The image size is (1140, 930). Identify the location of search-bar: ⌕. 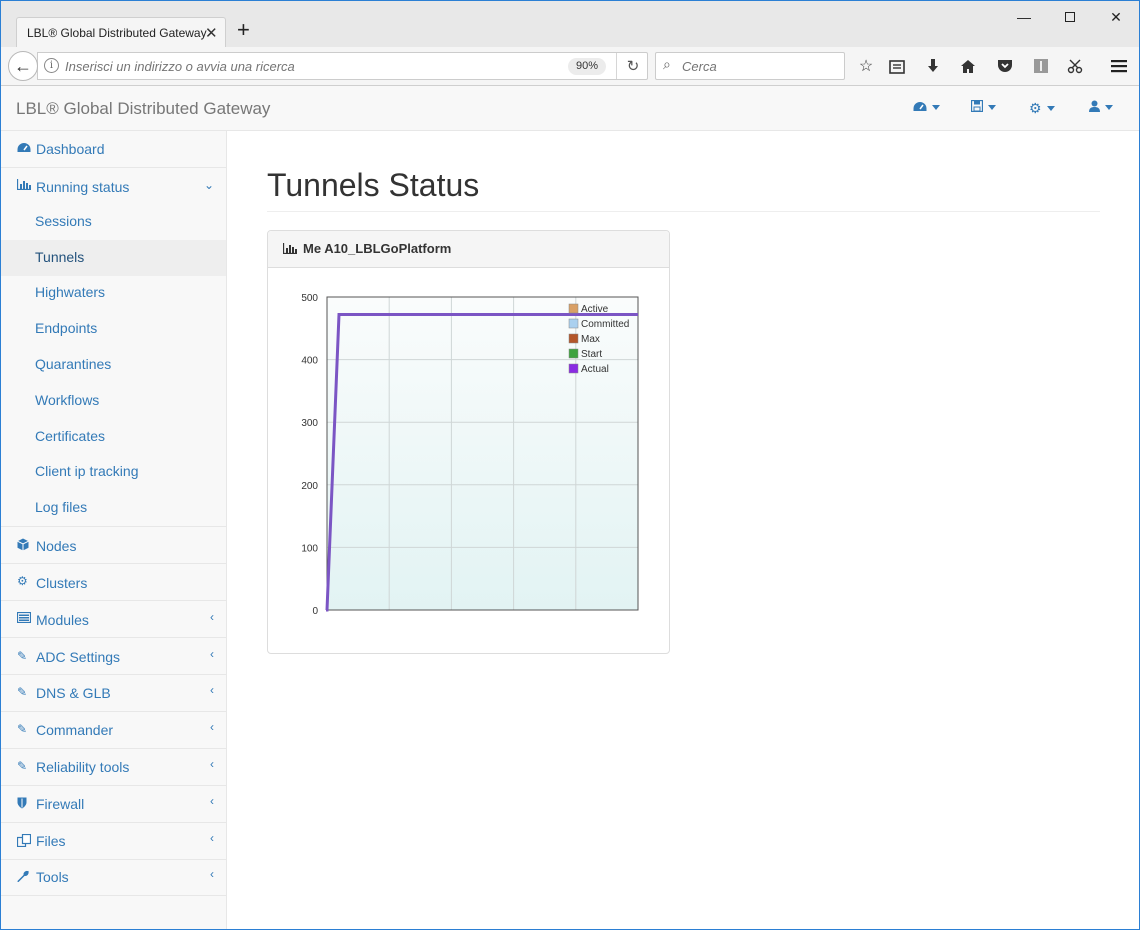
(750, 66).